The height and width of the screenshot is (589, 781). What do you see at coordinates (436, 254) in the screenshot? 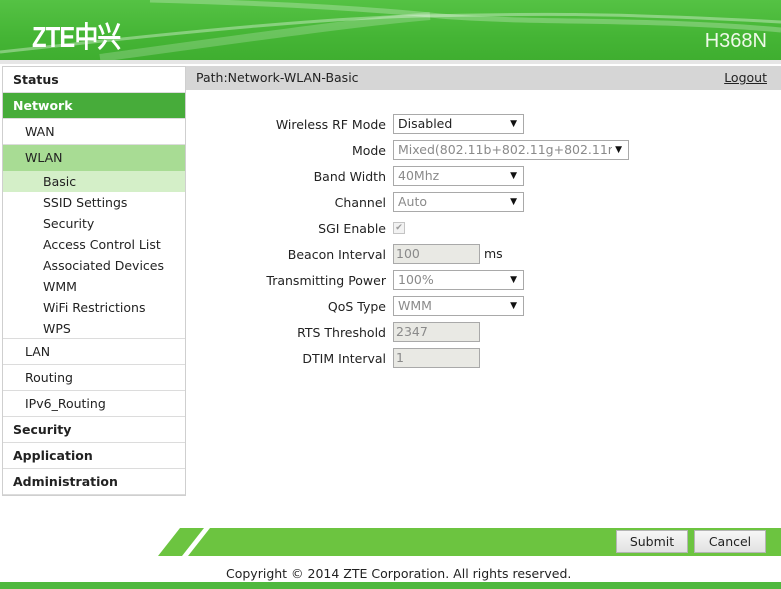
I see `beacon-interval-input: 100` at bounding box center [436, 254].